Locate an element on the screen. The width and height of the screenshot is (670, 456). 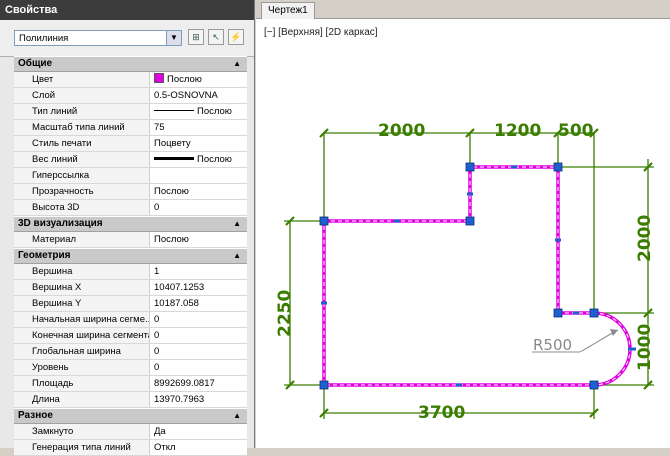
prop-row-vertex-x: Вершина X 10407.1253 is located at coordinates (130, 288).